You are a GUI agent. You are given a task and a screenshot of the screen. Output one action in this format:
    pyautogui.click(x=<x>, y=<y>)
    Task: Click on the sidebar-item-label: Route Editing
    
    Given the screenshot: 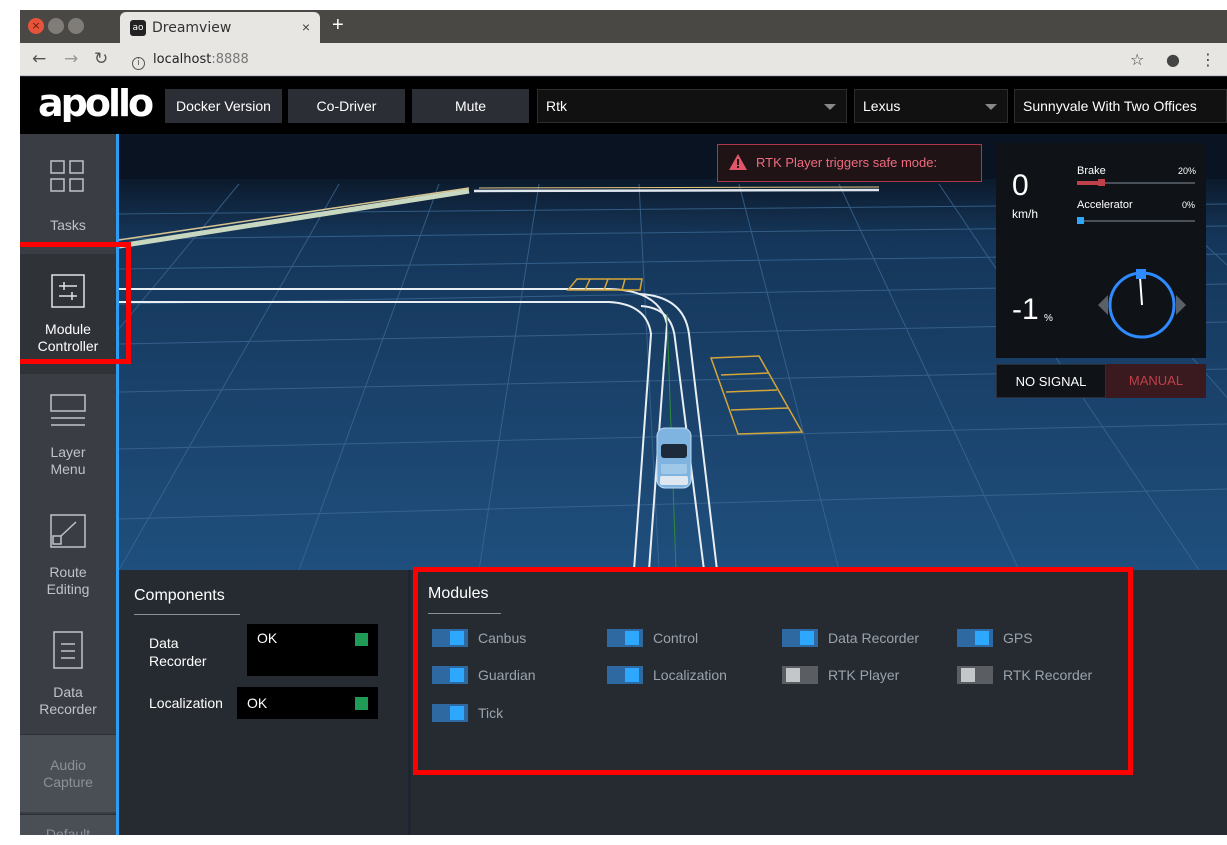 What is the action you would take?
    pyautogui.click(x=68, y=580)
    